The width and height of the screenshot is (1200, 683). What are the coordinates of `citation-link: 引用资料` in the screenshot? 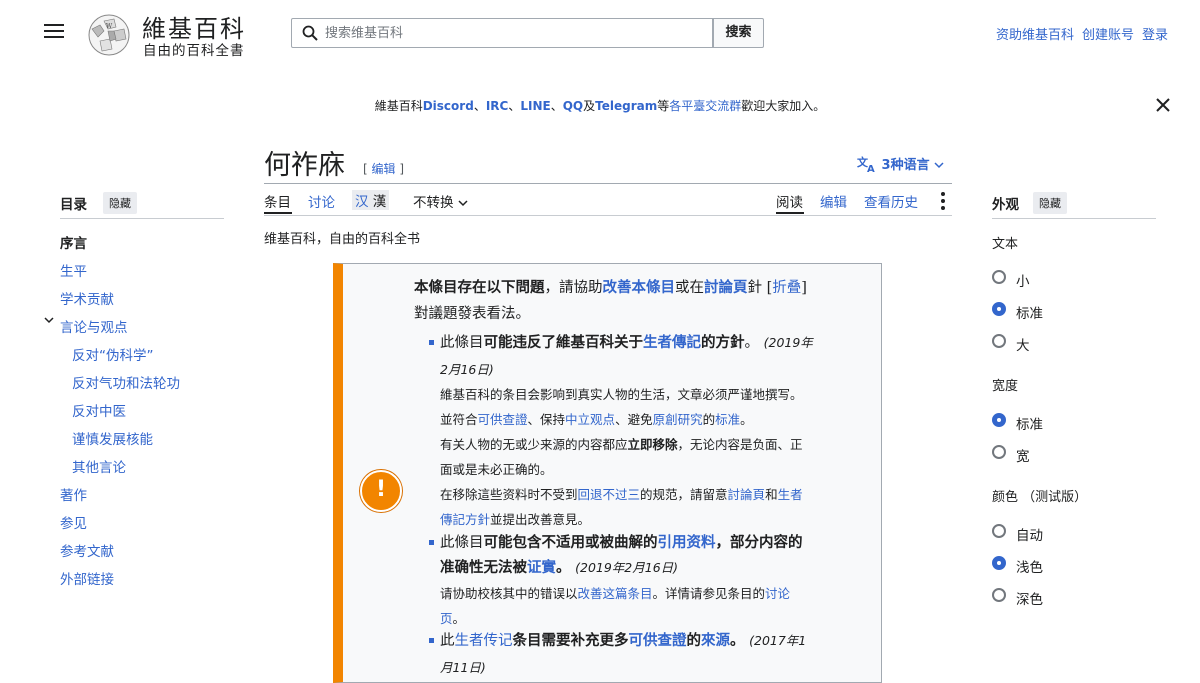 It's located at (687, 542).